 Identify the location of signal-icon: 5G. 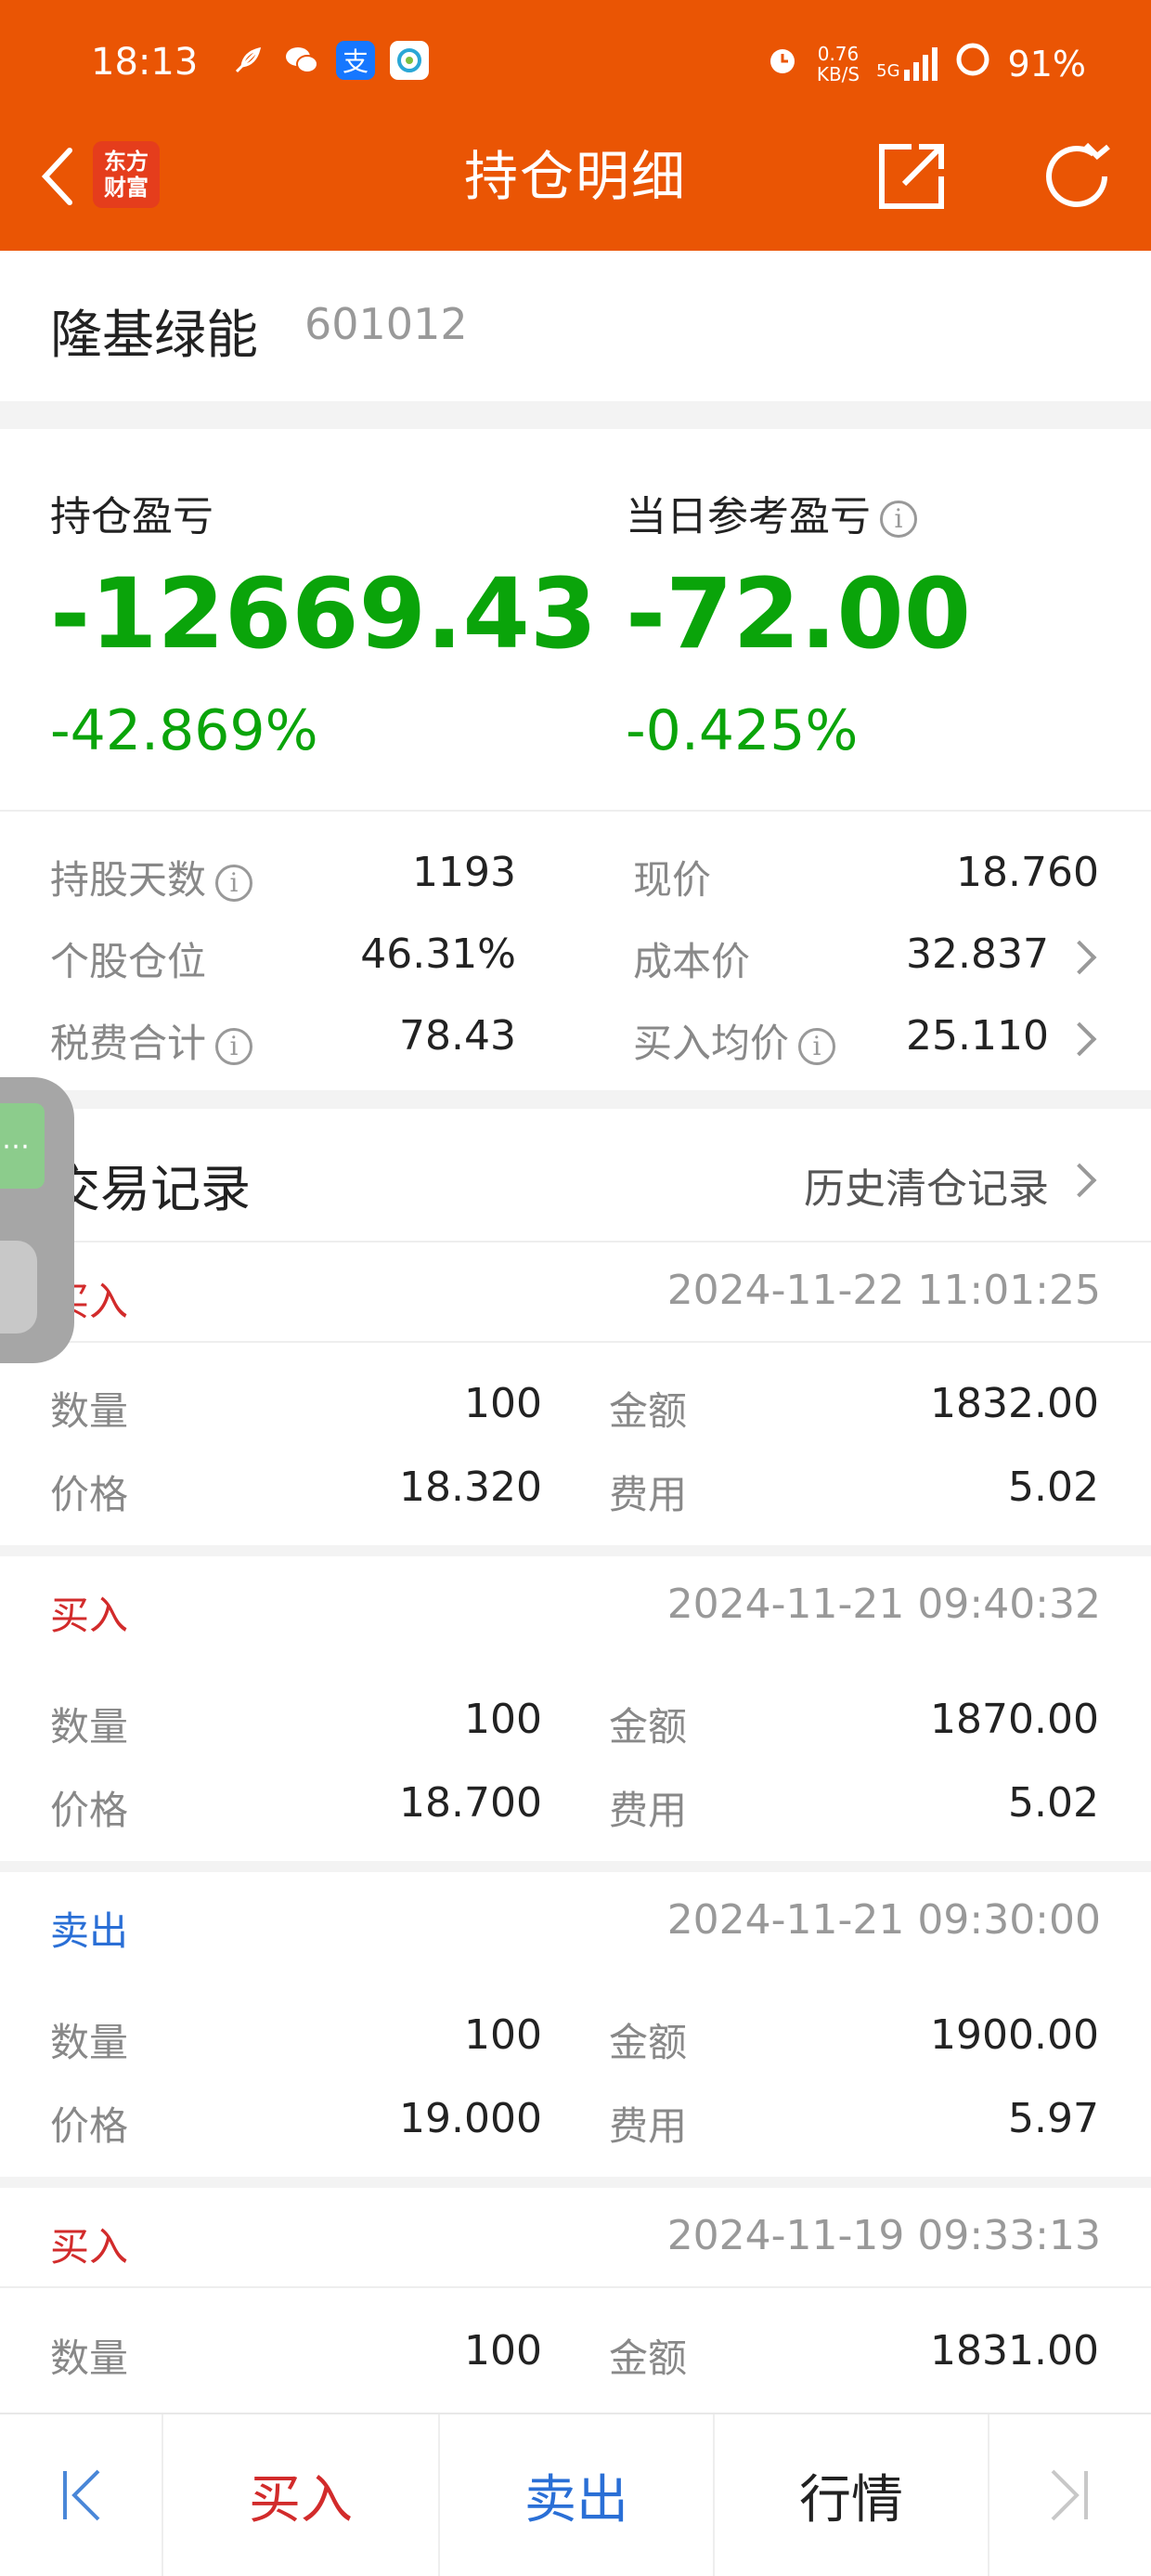
(907, 63).